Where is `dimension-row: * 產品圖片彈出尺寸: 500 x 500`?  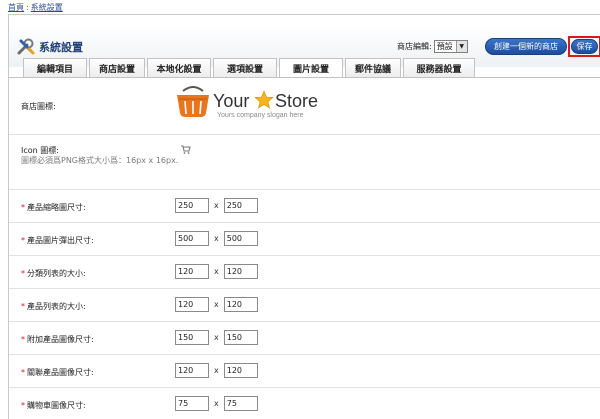
dimension-row: * 產品圖片彈出尺寸: 500 x 500 is located at coordinates (304, 239).